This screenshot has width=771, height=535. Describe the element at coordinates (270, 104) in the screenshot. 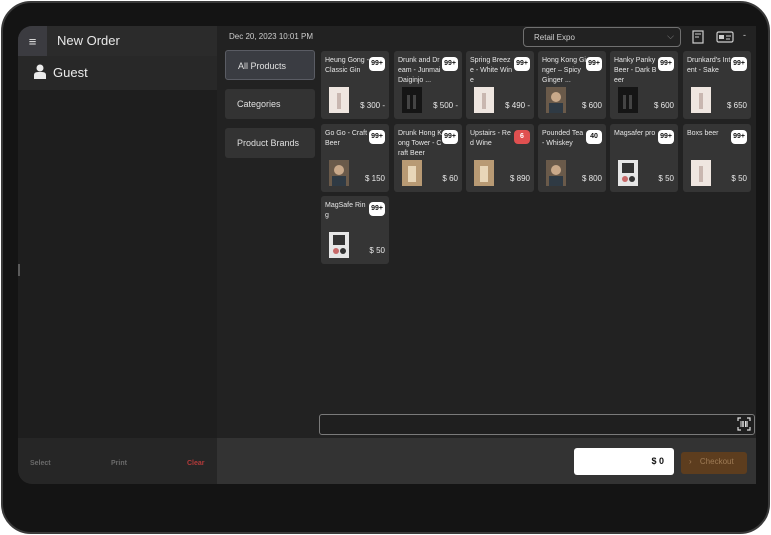

I see `category-categories: Categories` at that location.